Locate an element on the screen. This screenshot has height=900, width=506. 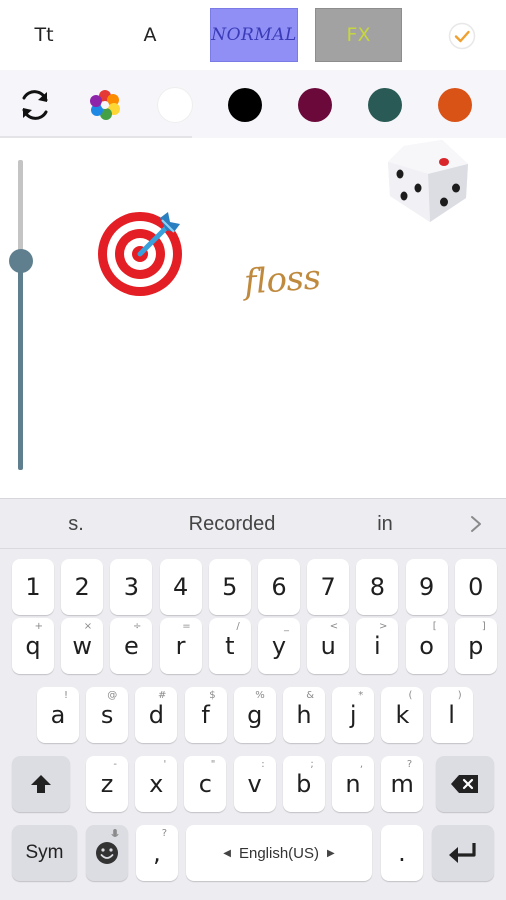
key-label: 6 is located at coordinates (279, 587).